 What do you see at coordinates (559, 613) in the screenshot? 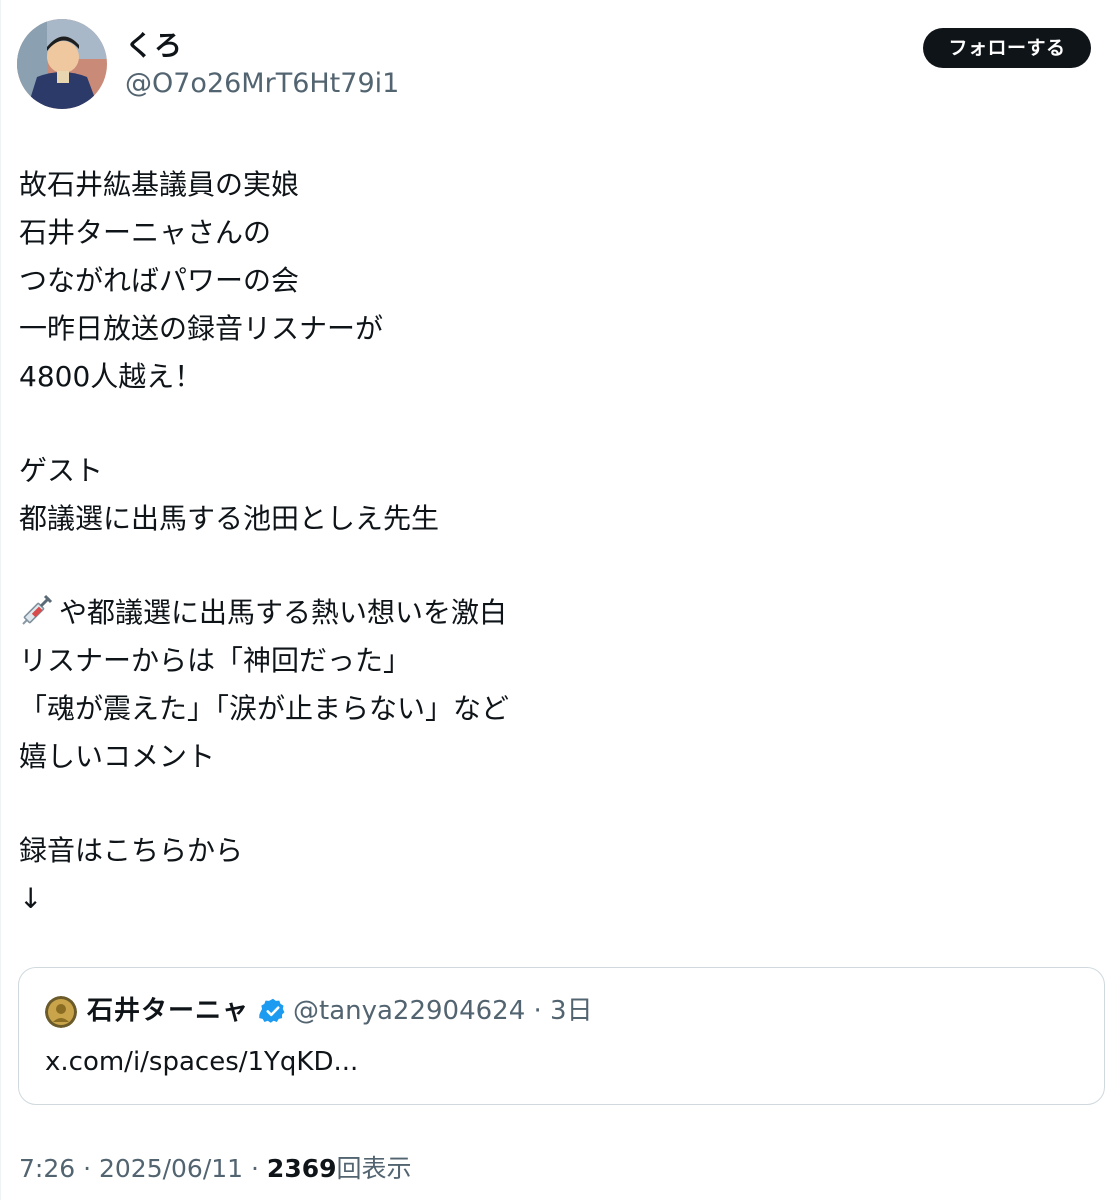
I see `tweet-line-with-emoji: や都議選に出馬する熱い想いを激白` at bounding box center [559, 613].